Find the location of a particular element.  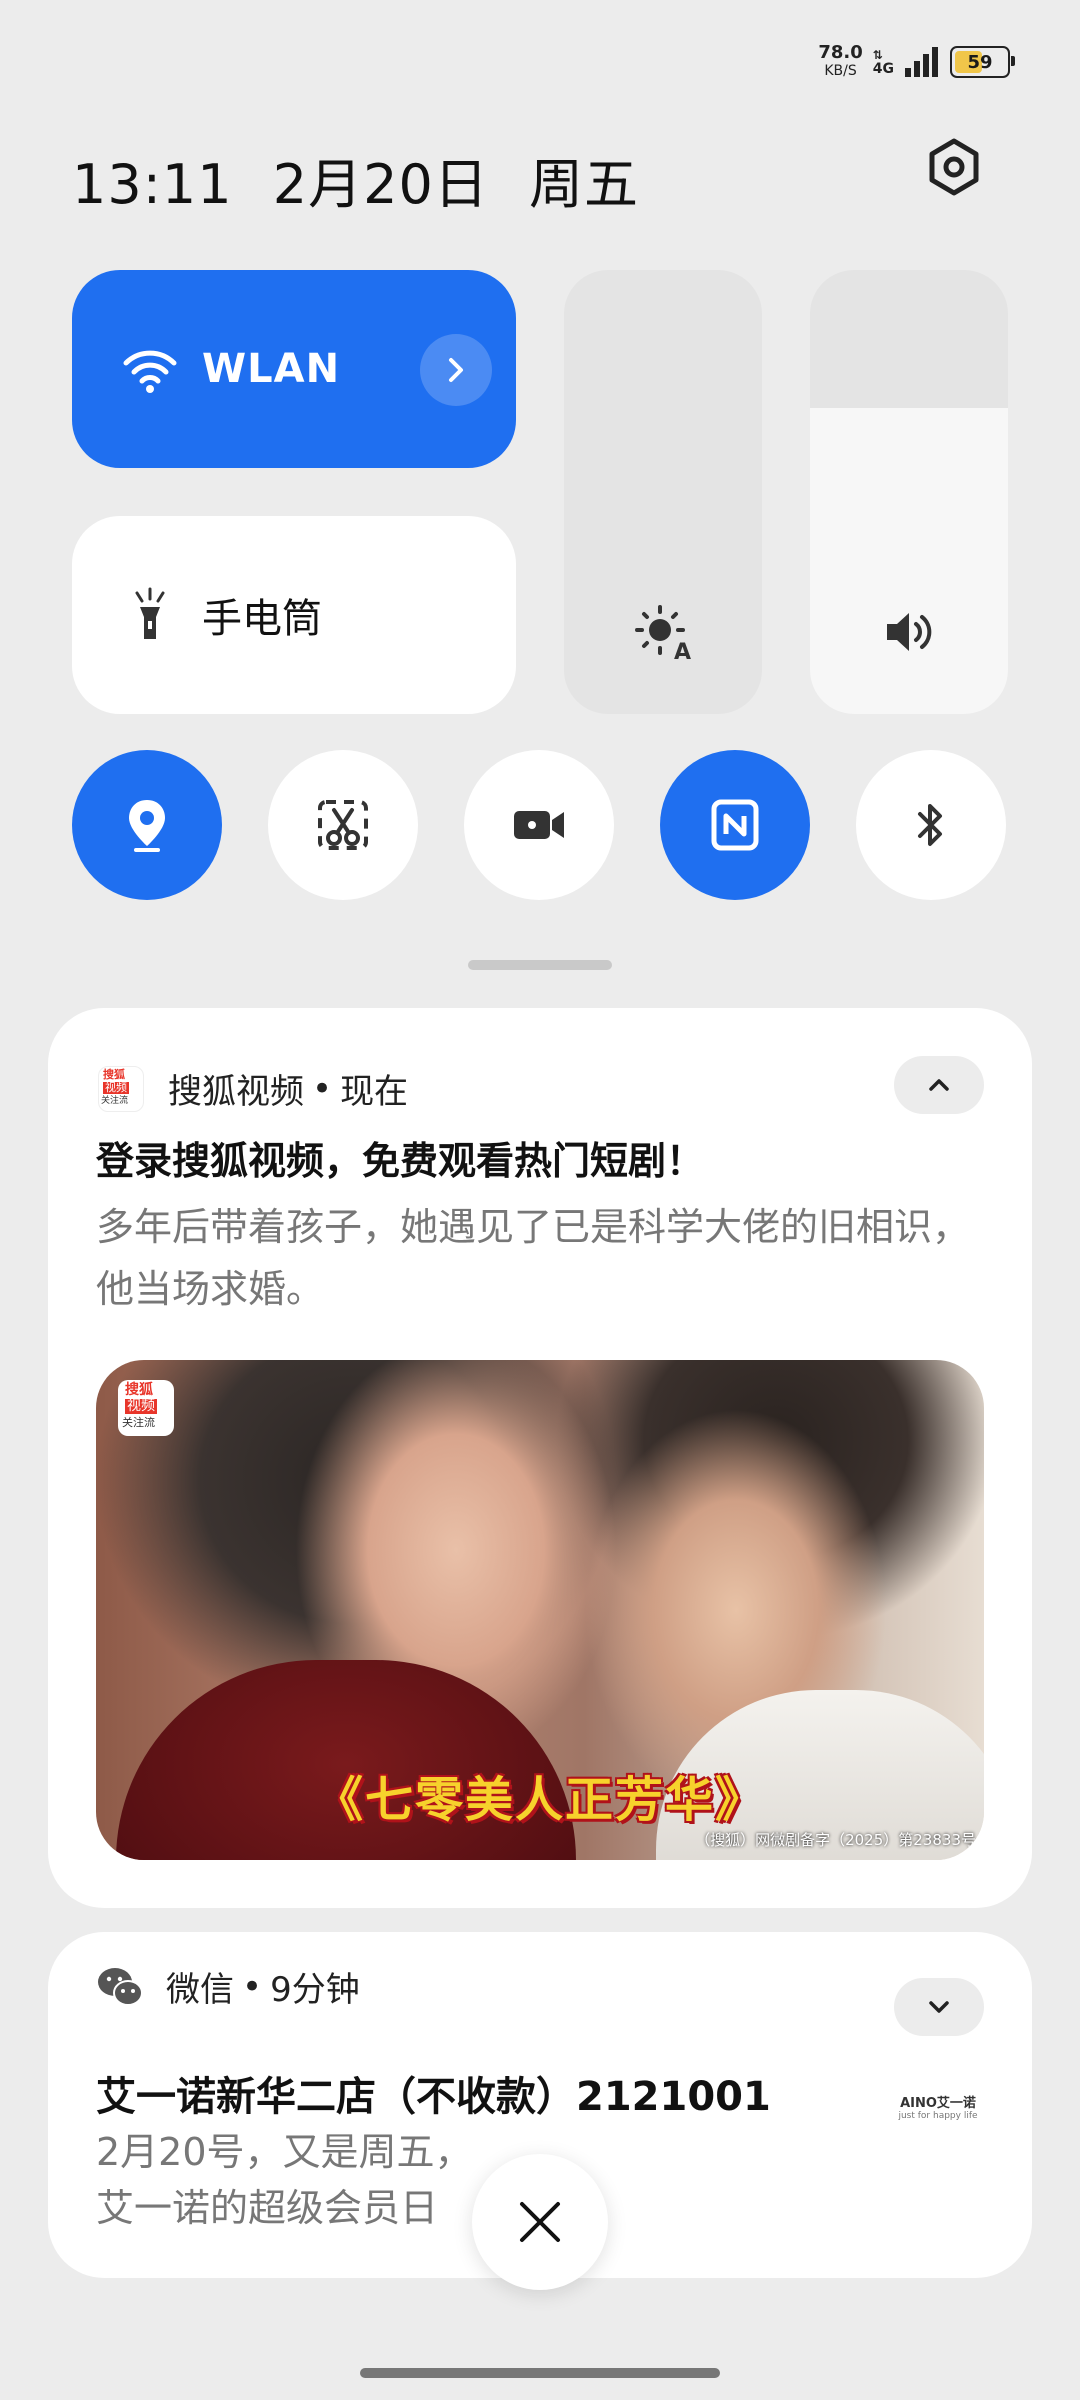

app-name: 搜狐视频 is located at coordinates (236, 1092).